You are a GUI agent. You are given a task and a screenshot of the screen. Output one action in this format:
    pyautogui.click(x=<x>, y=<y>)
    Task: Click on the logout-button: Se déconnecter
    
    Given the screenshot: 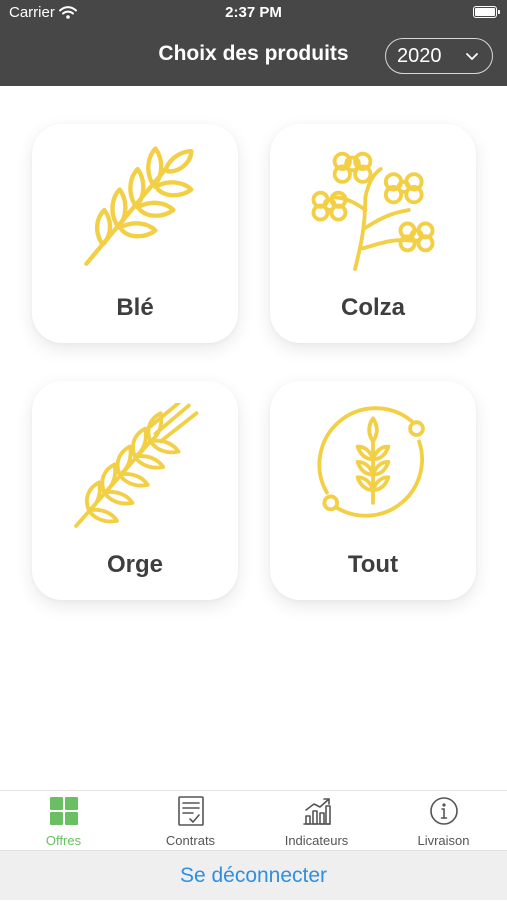 What is the action you would take?
    pyautogui.click(x=253, y=875)
    